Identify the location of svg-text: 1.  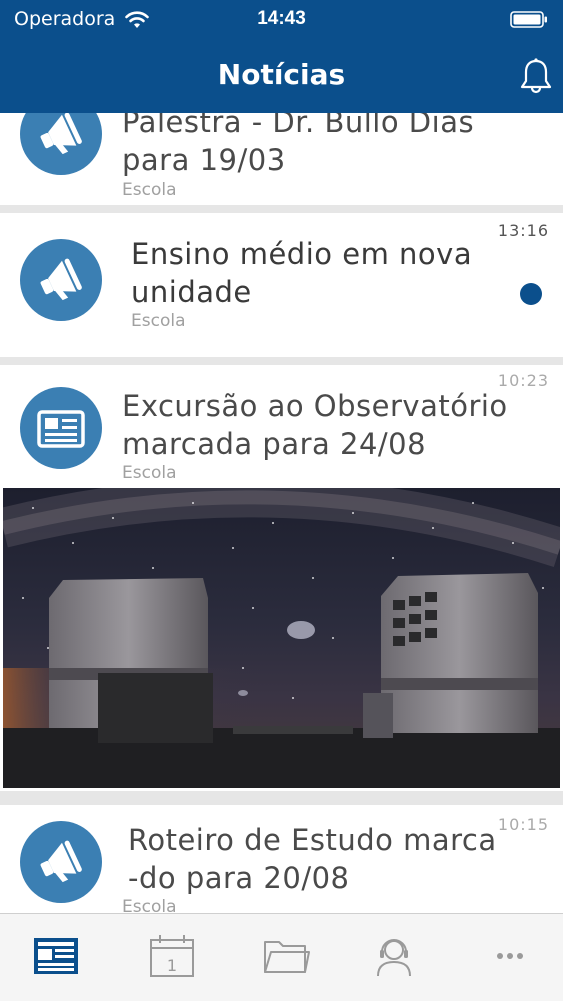
(172, 965).